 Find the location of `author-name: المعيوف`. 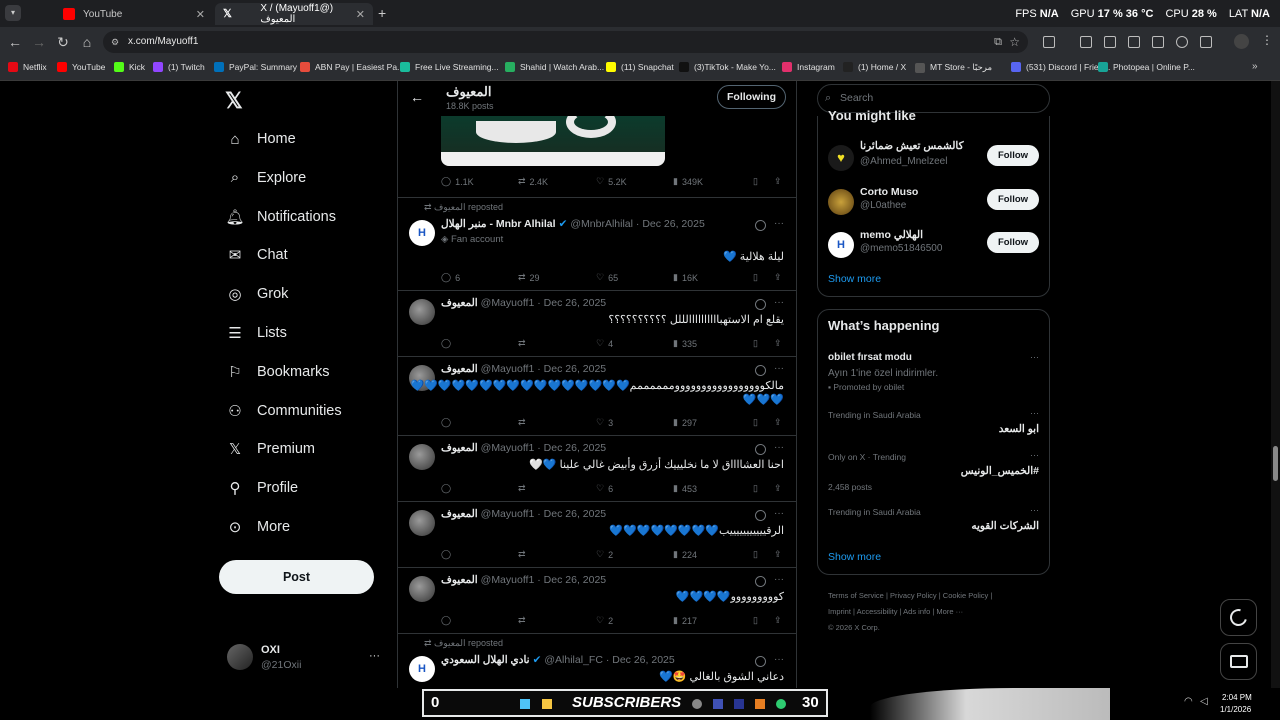

author-name: المعيوف is located at coordinates (459, 580).